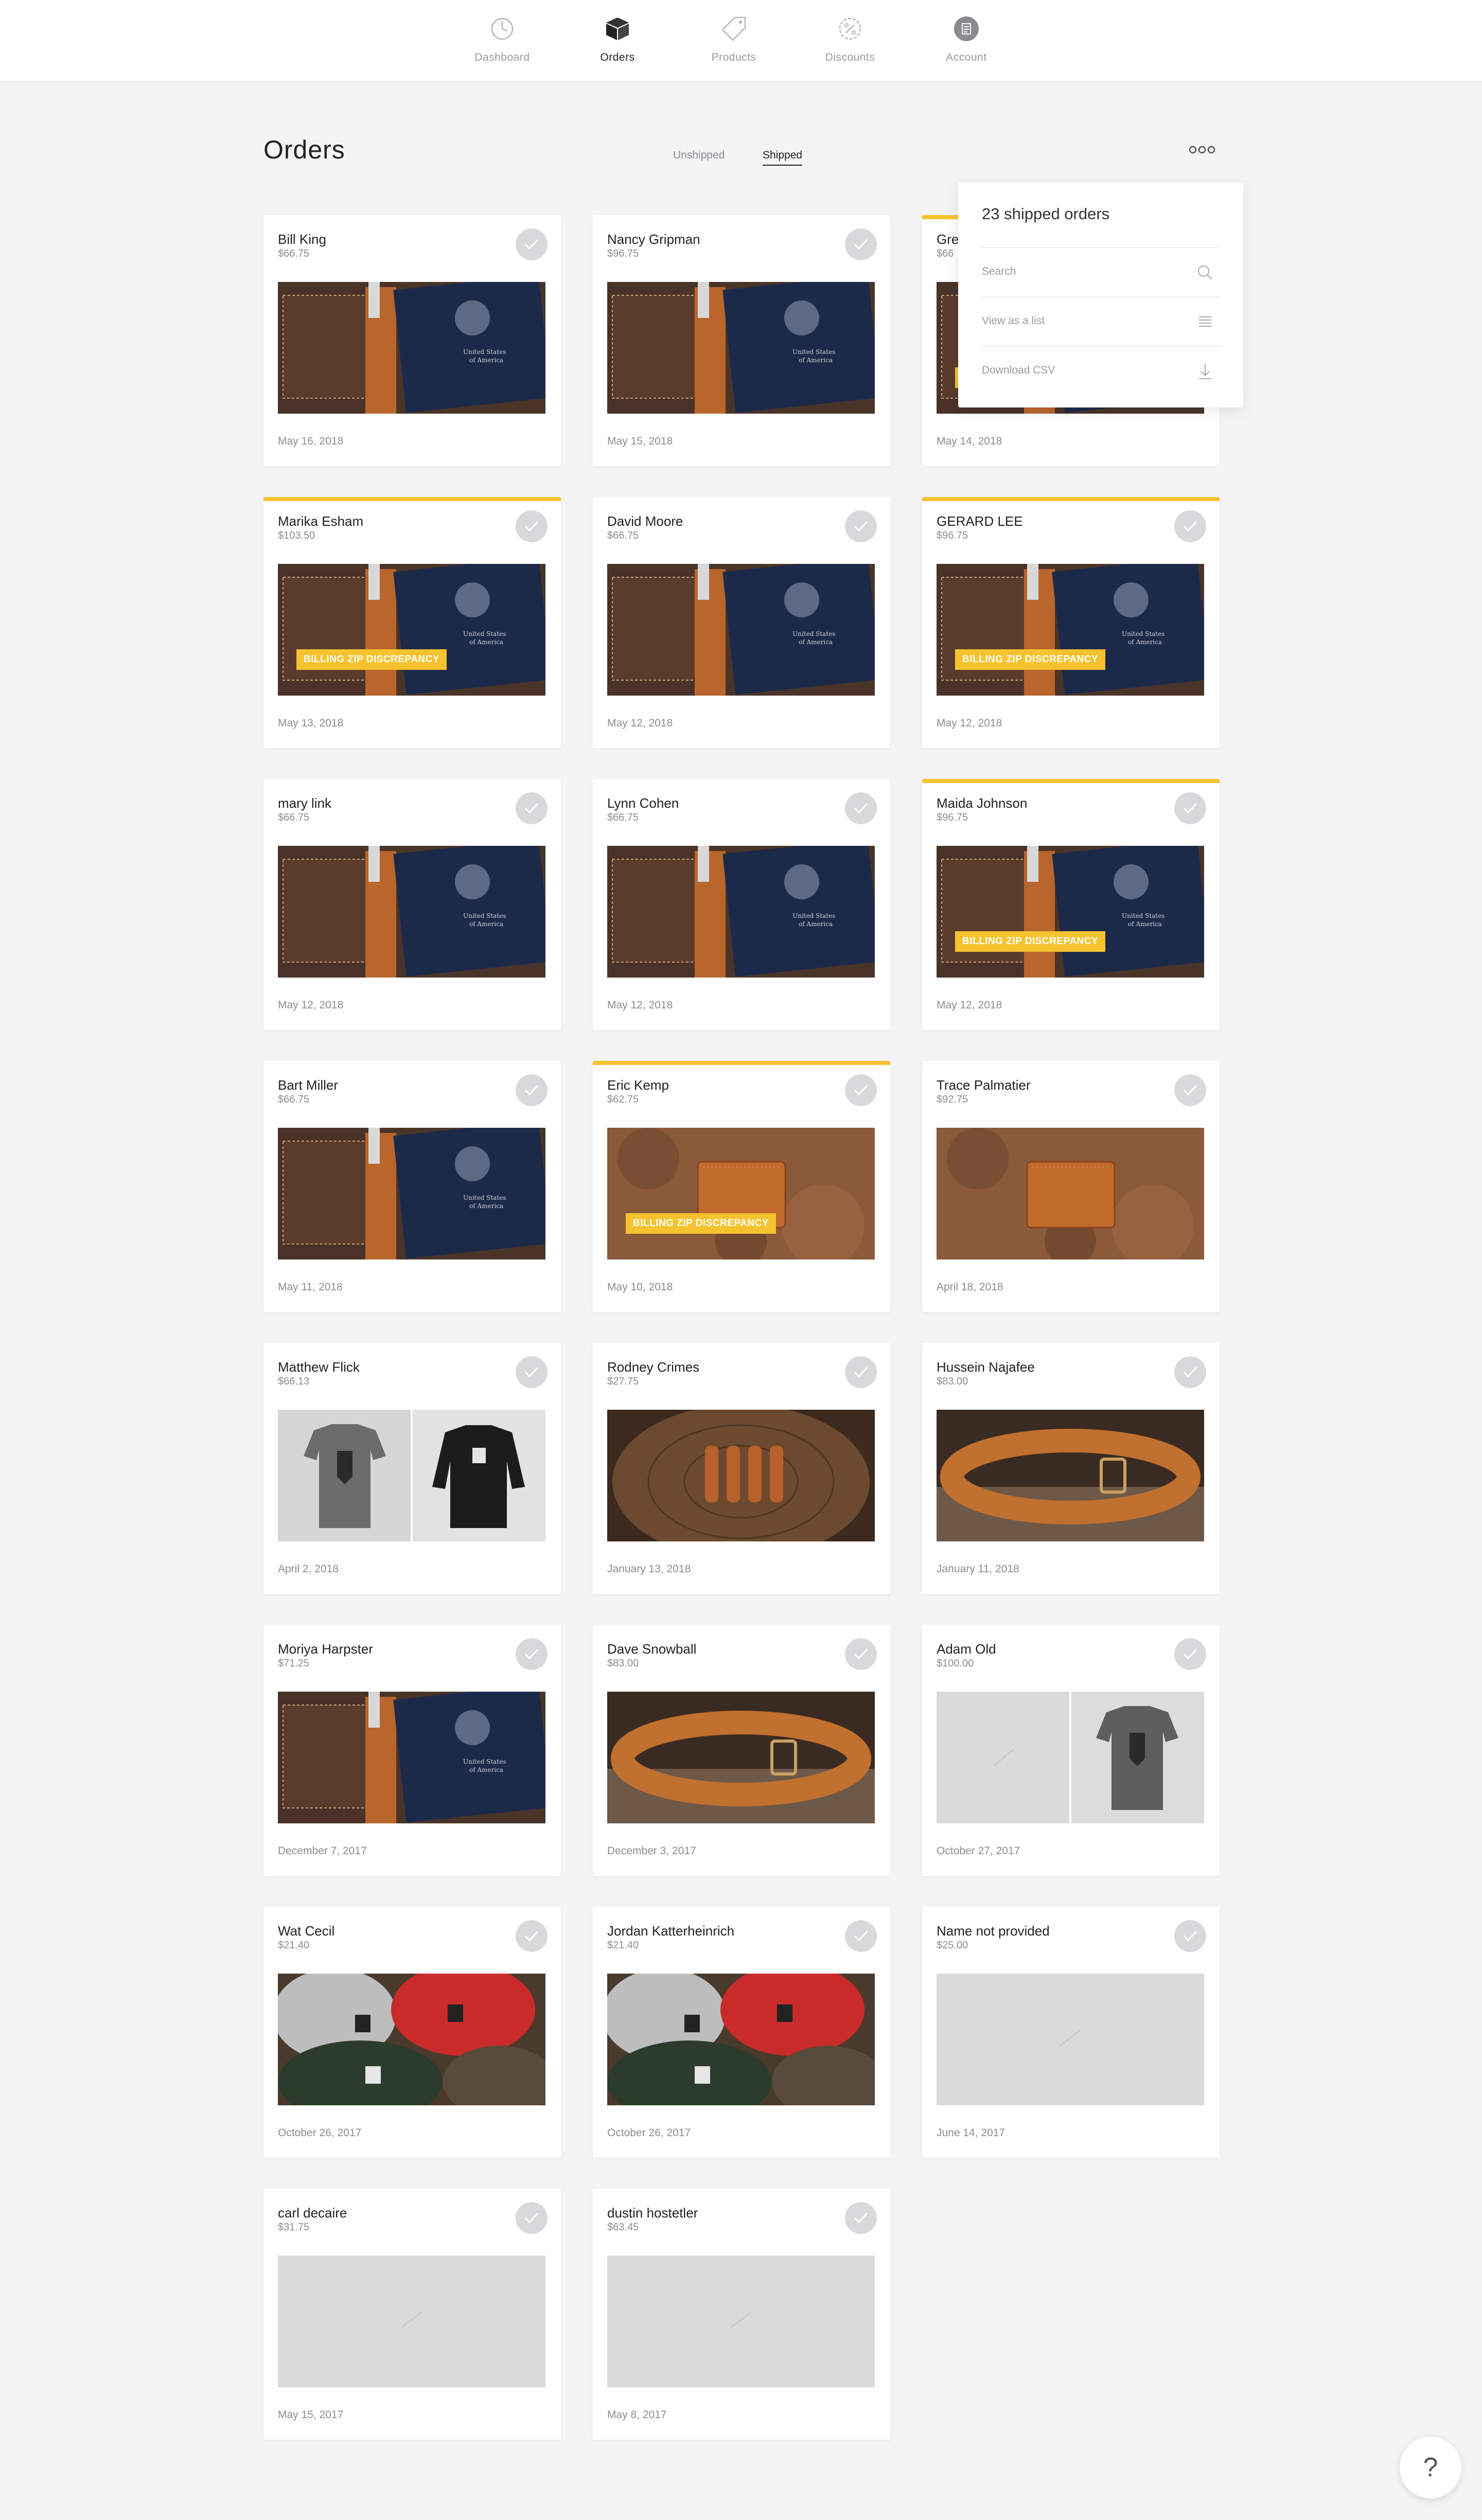 Image resolution: width=1482 pixels, height=2520 pixels. I want to click on order-customer-name: Gre, so click(948, 239).